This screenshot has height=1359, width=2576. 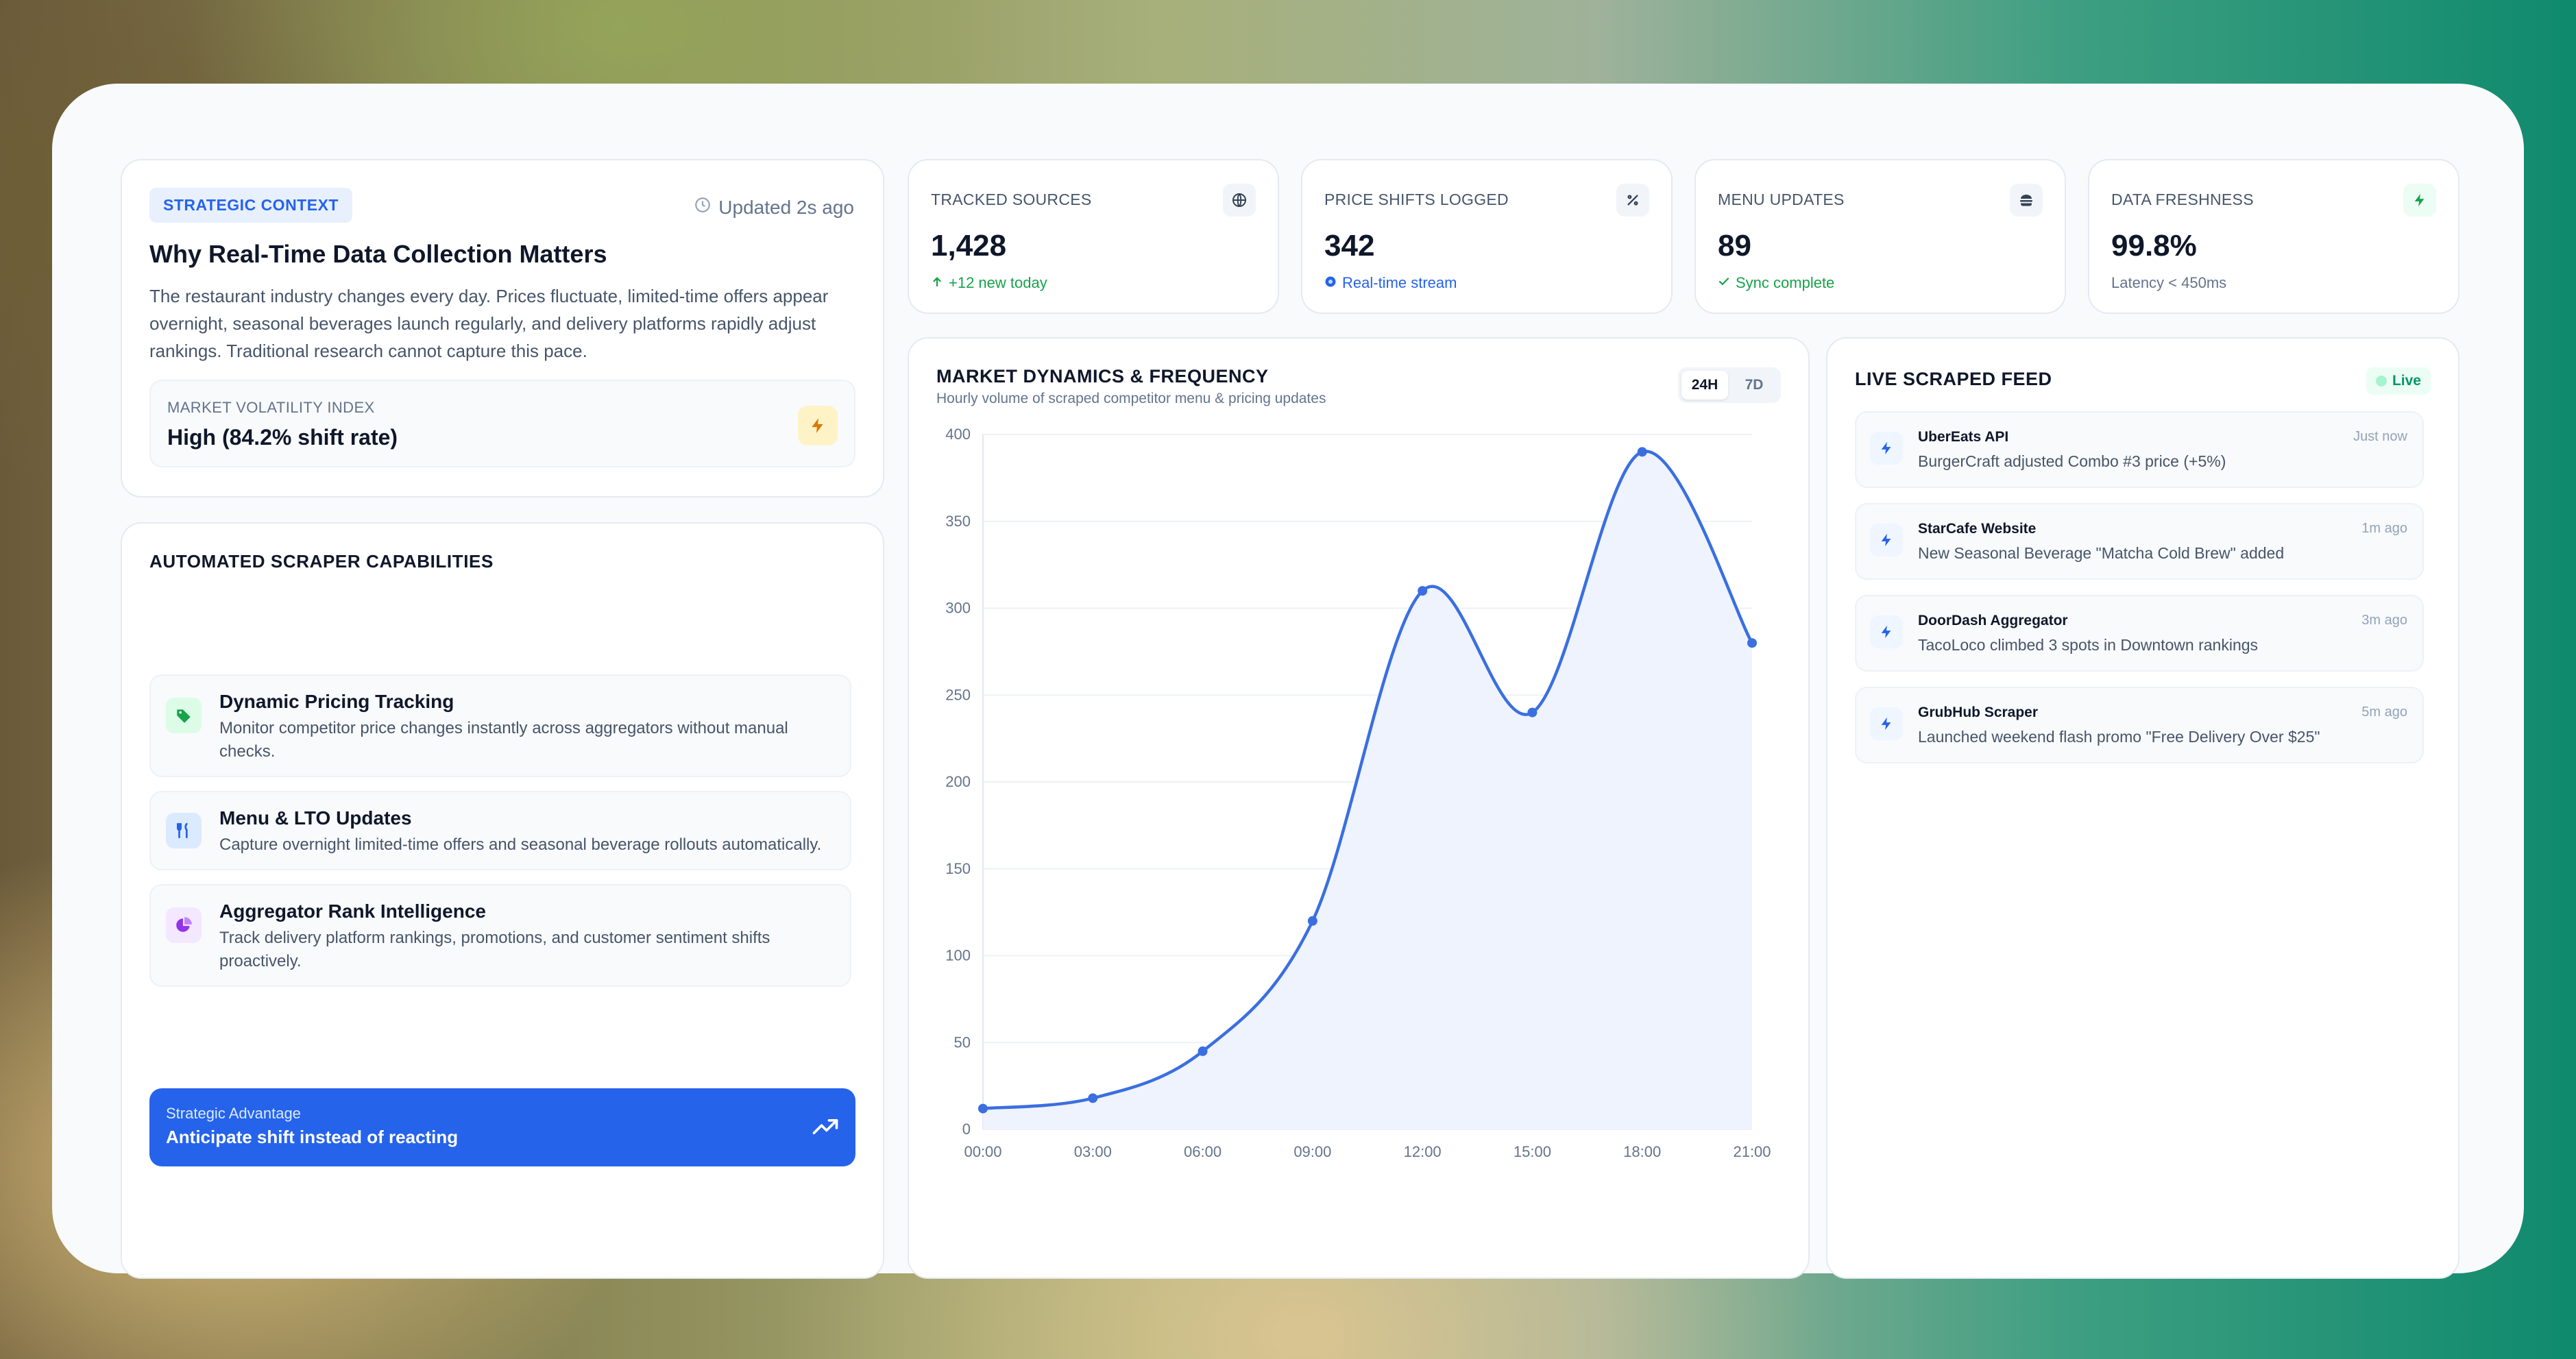 What do you see at coordinates (1752, 1151) in the screenshot?
I see `x-tick-label: 21:00` at bounding box center [1752, 1151].